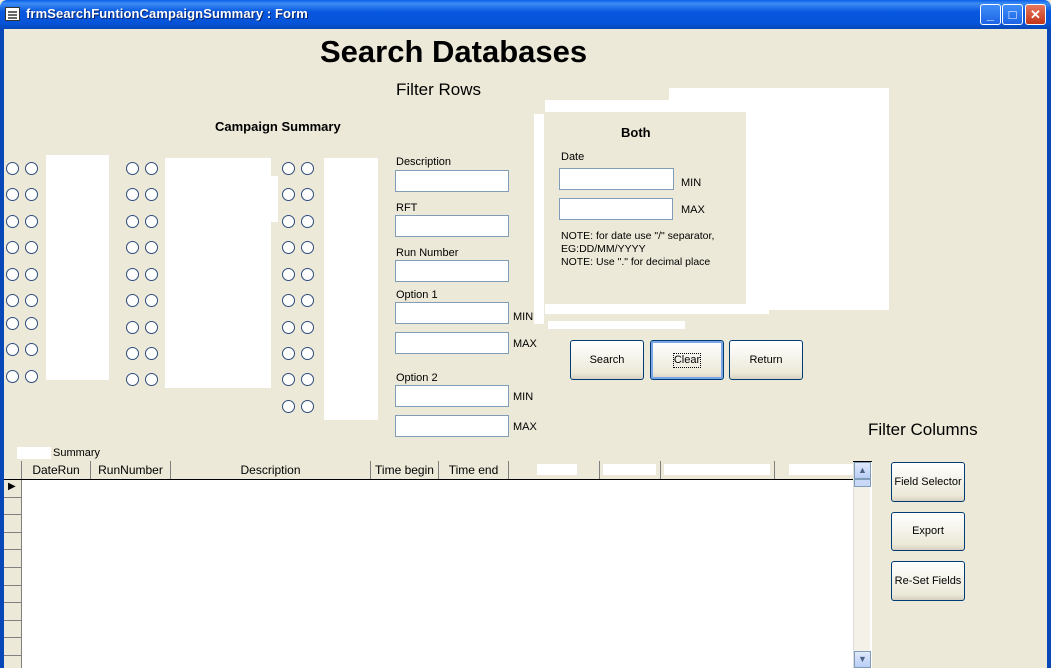 This screenshot has width=1051, height=668. Describe the element at coordinates (990, 14) in the screenshot. I see `minimize-button: _` at that location.